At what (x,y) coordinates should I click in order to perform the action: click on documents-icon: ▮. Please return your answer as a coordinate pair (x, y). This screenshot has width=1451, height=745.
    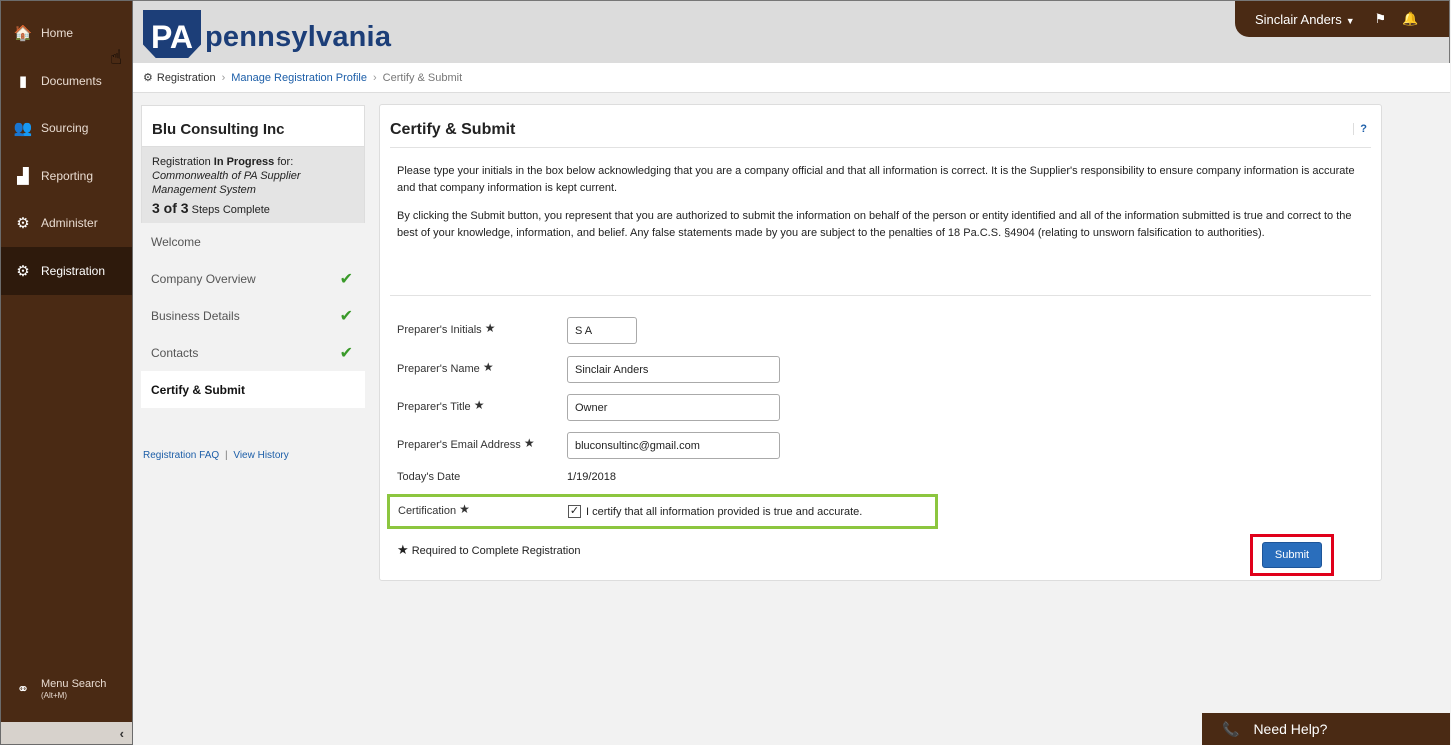
    Looking at the image, I should click on (23, 81).